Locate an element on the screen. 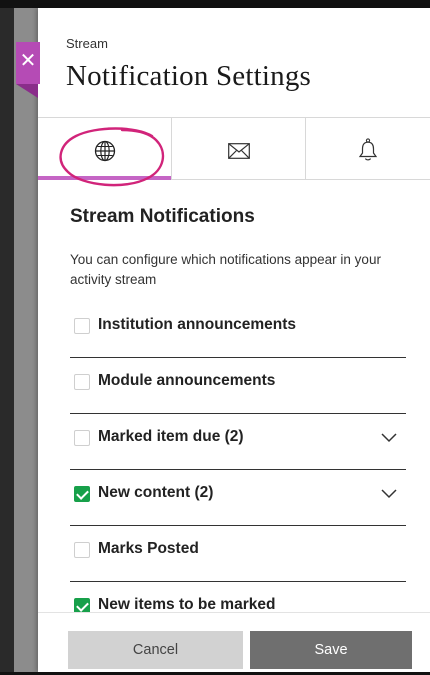 The image size is (430, 675). option-new-items-to-be-marked: New items to be marked is located at coordinates (238, 597).